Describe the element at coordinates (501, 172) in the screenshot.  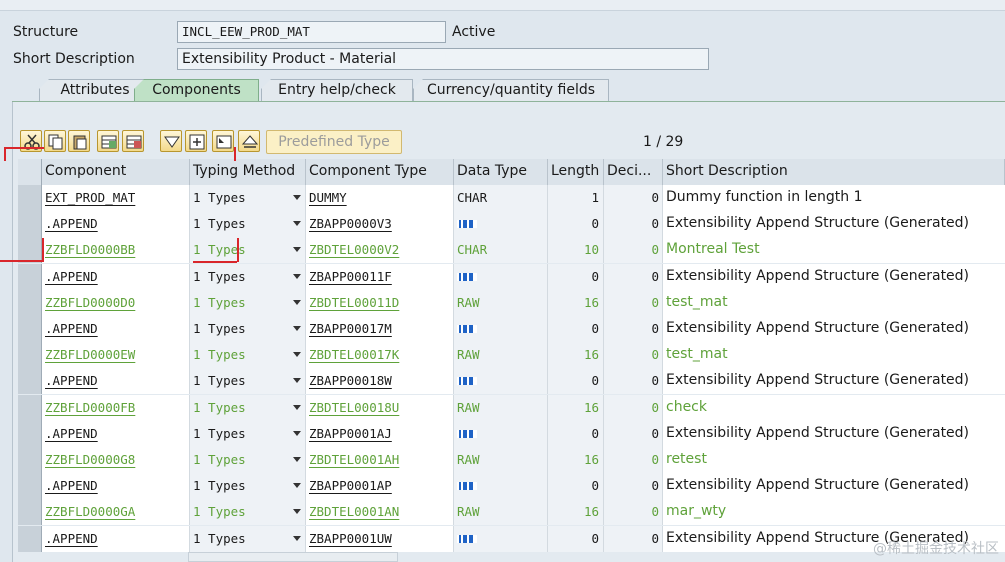
I see `col-header-data-type: Data Type` at that location.